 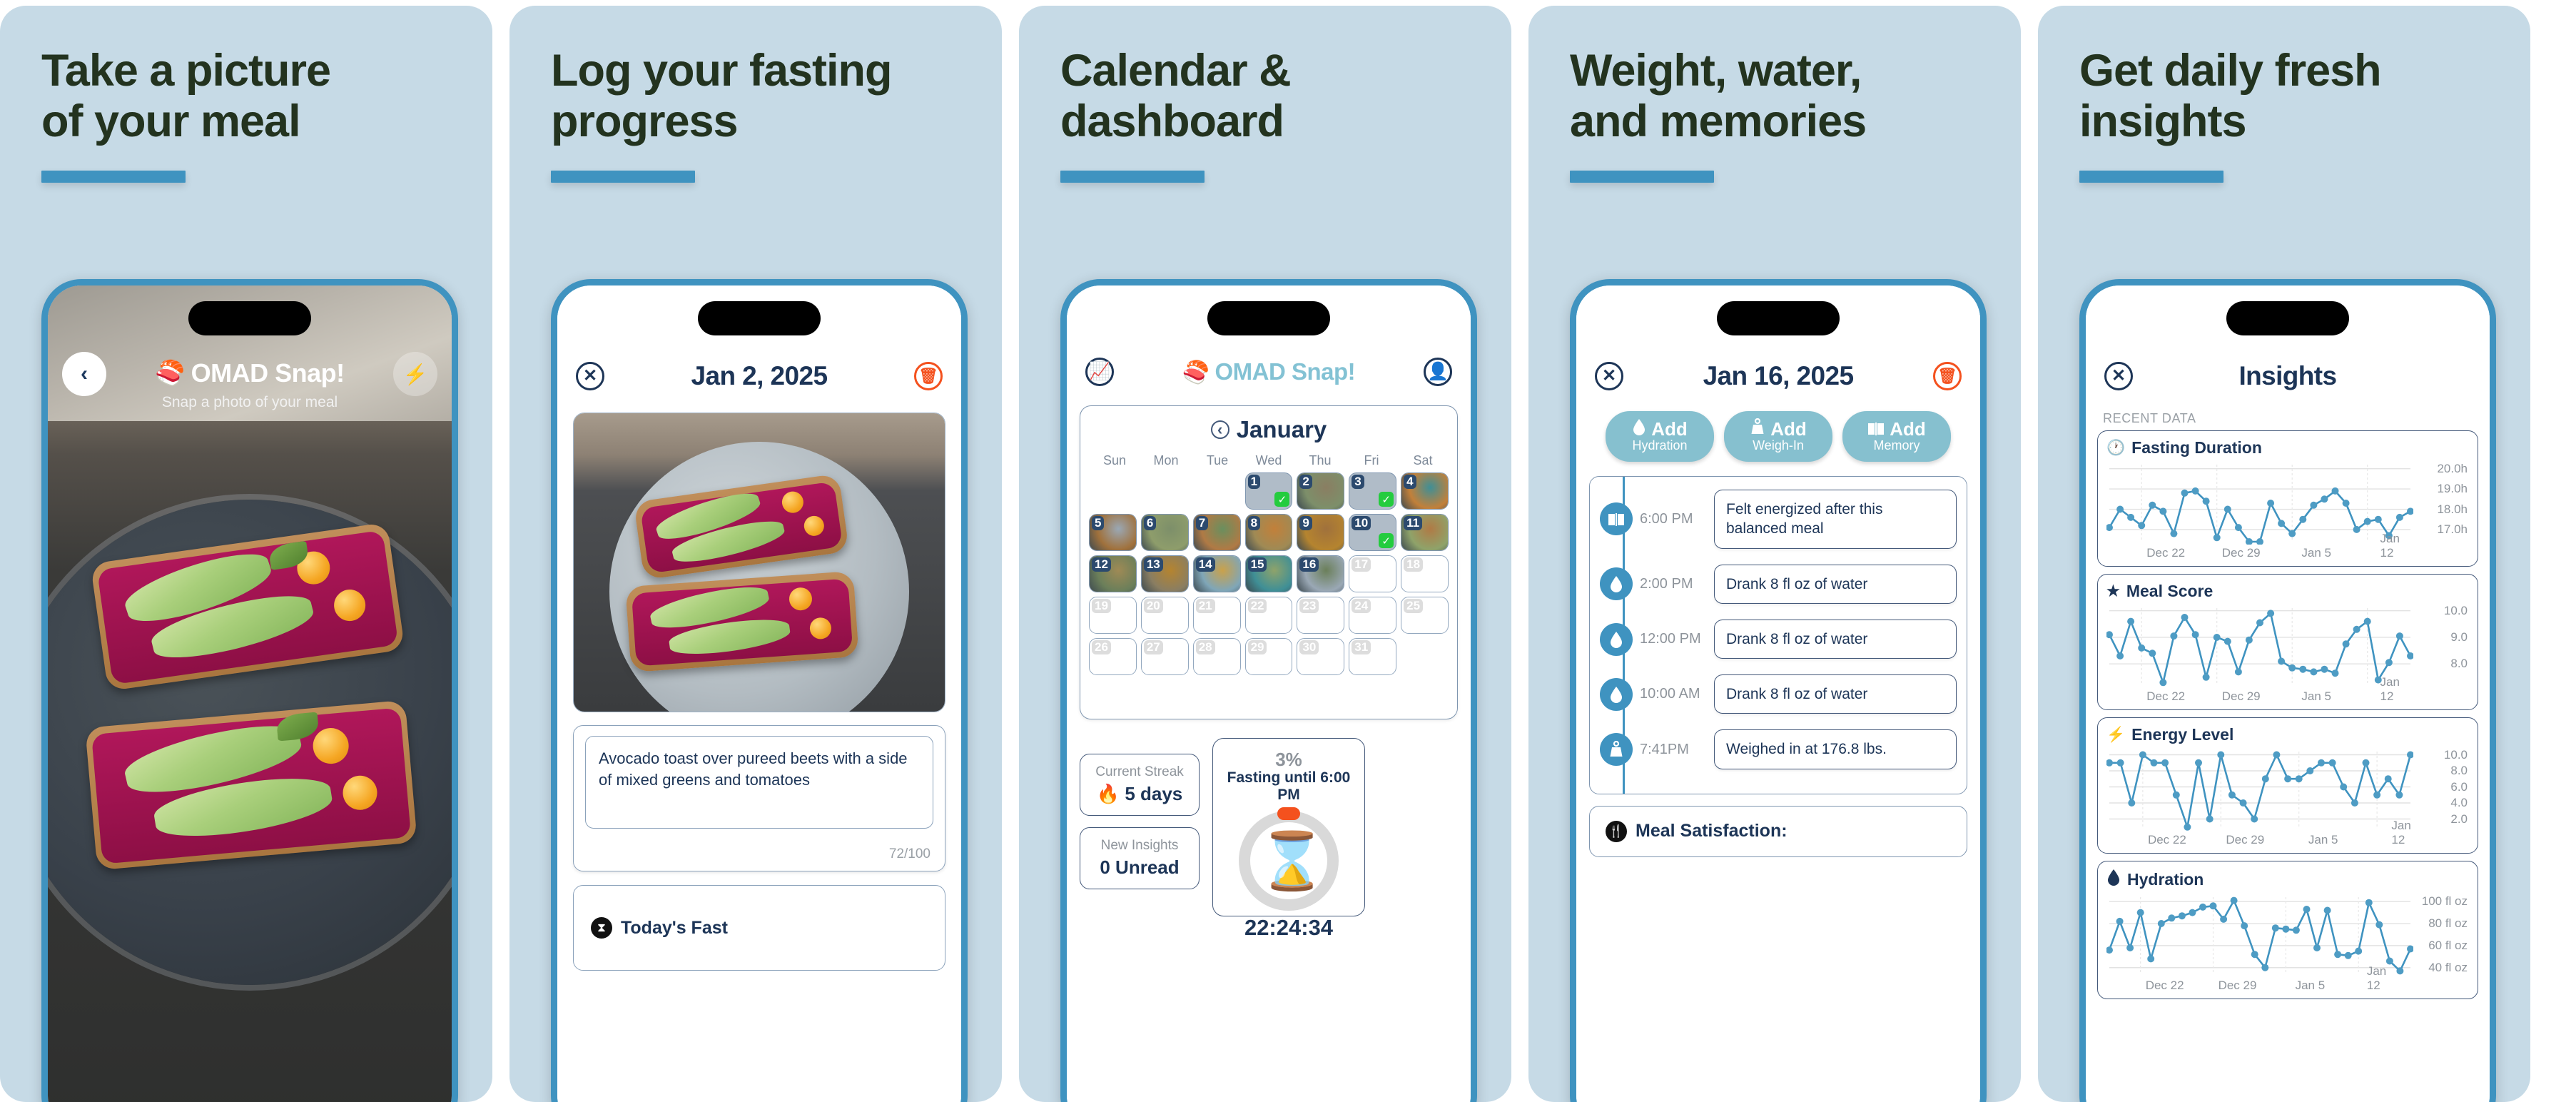 What do you see at coordinates (1425, 615) in the screenshot?
I see `calendar-day-cell: 25` at bounding box center [1425, 615].